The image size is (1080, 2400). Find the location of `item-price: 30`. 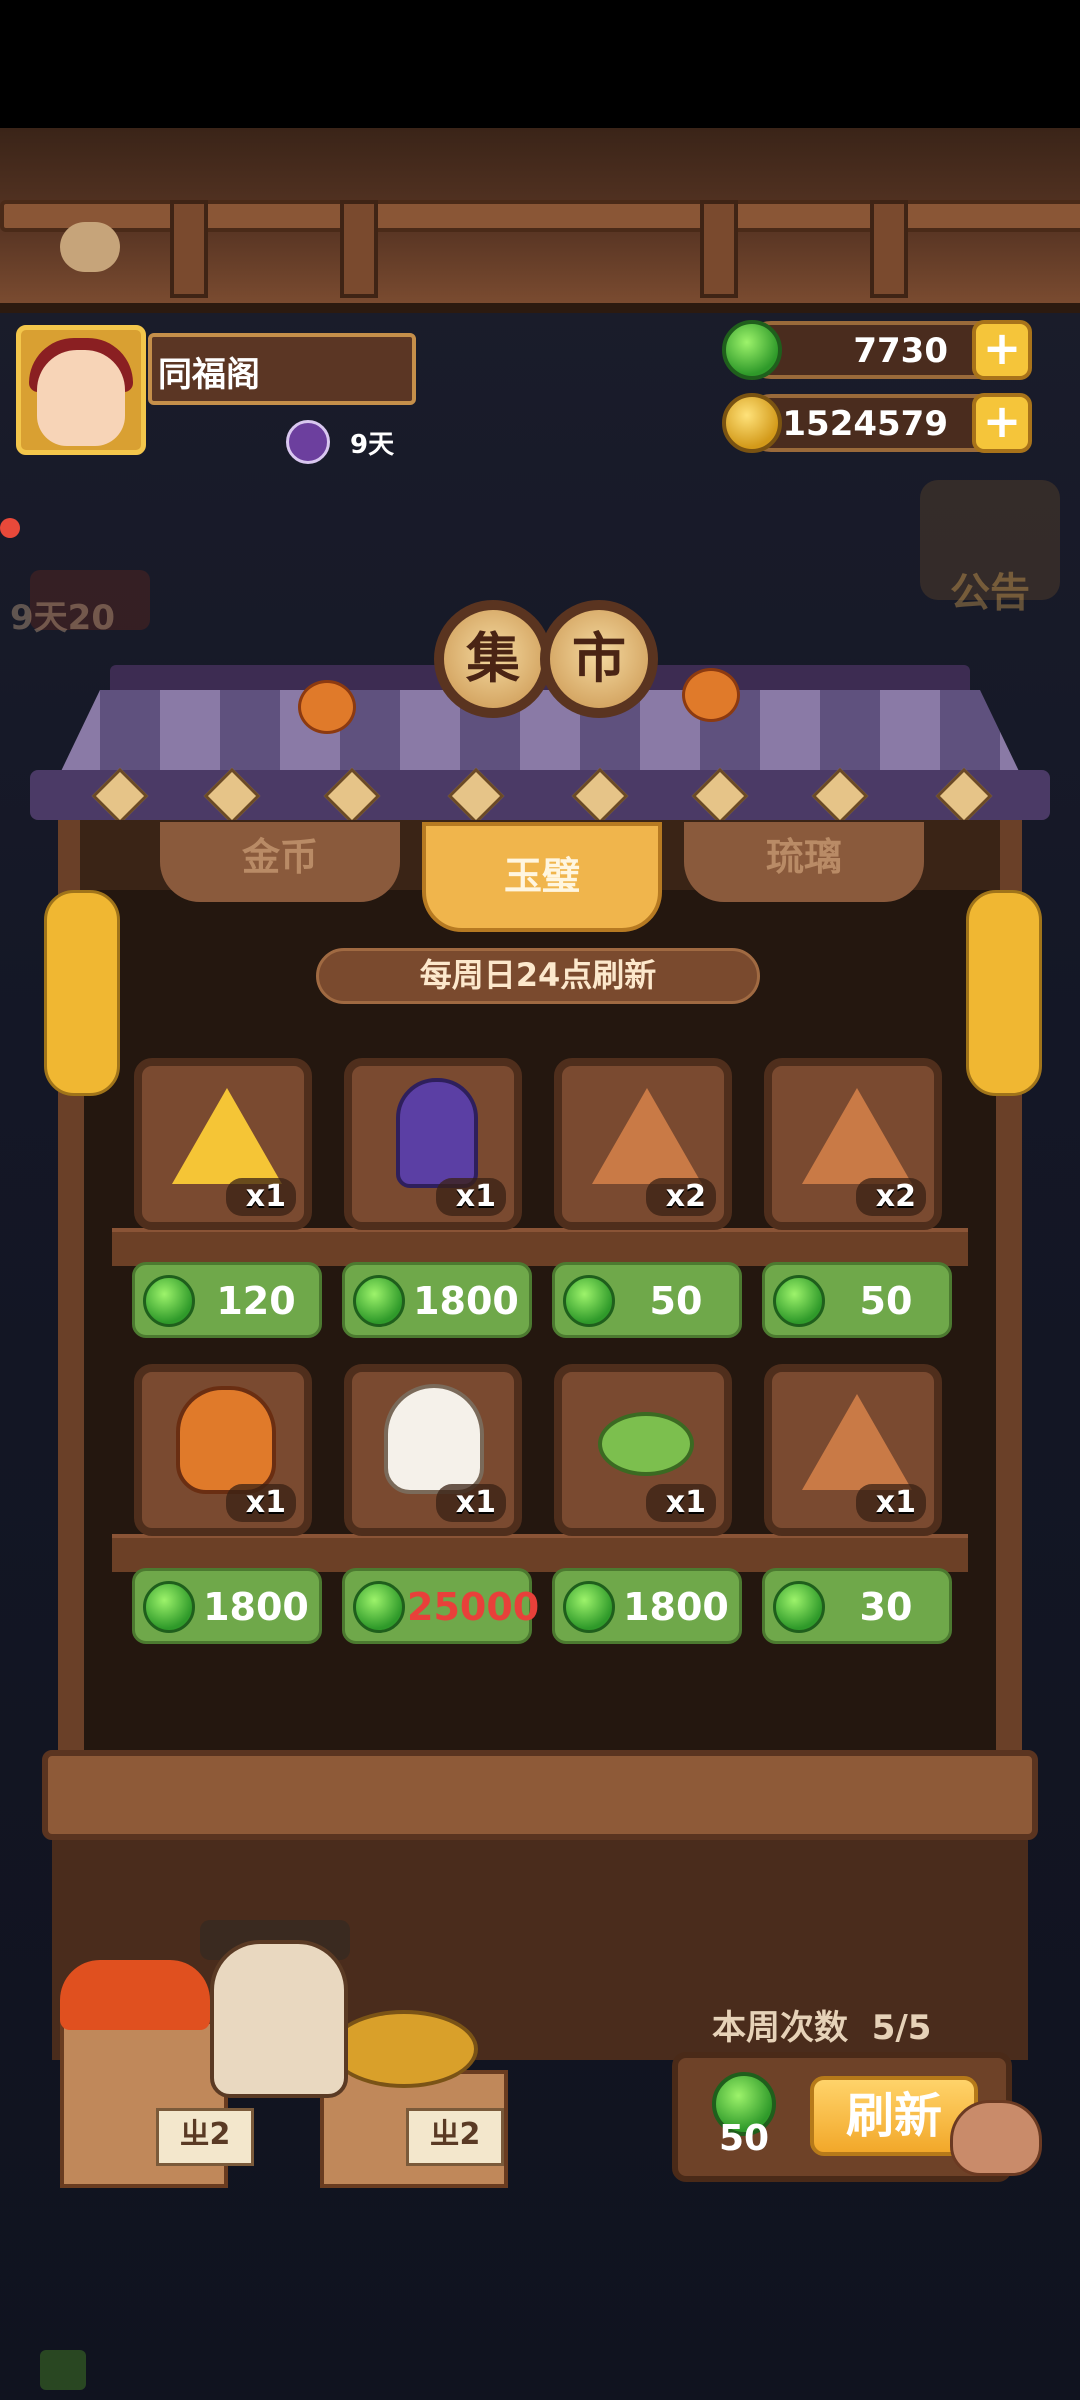

item-price: 30 is located at coordinates (886, 1607).